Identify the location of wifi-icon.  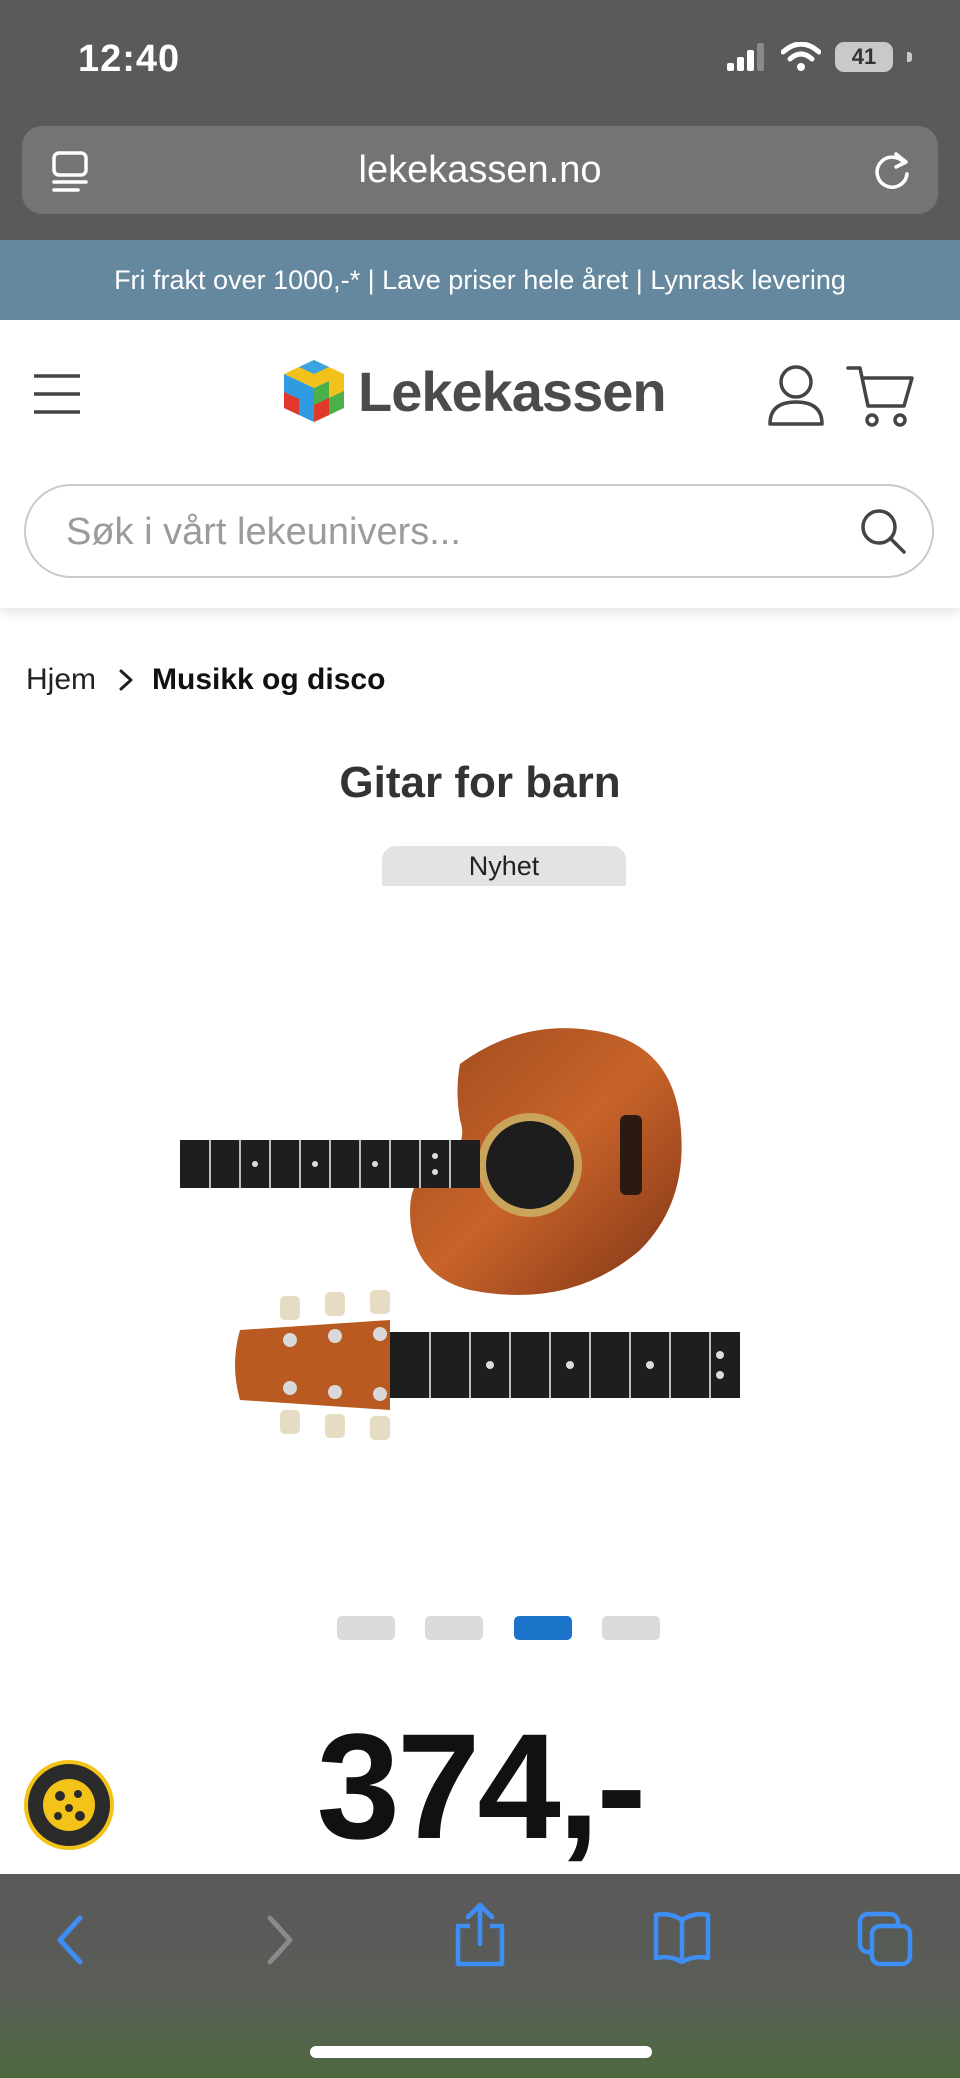
(801, 56).